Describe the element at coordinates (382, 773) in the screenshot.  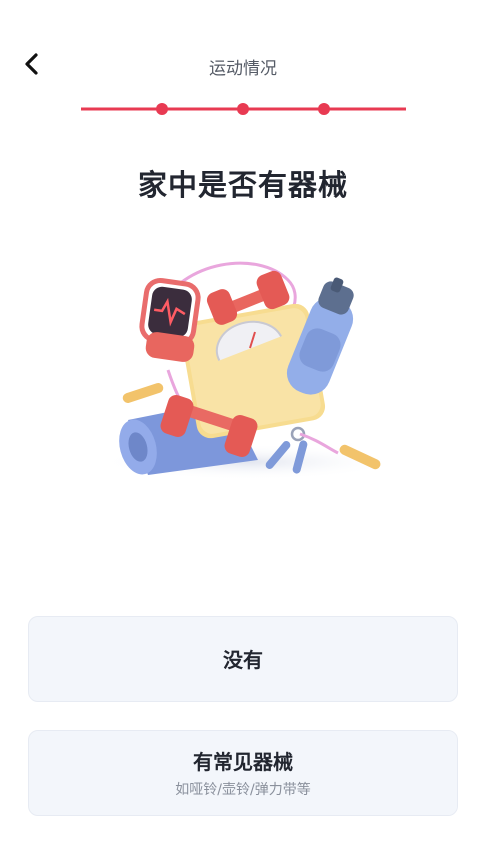
I see `fade-overlay` at that location.